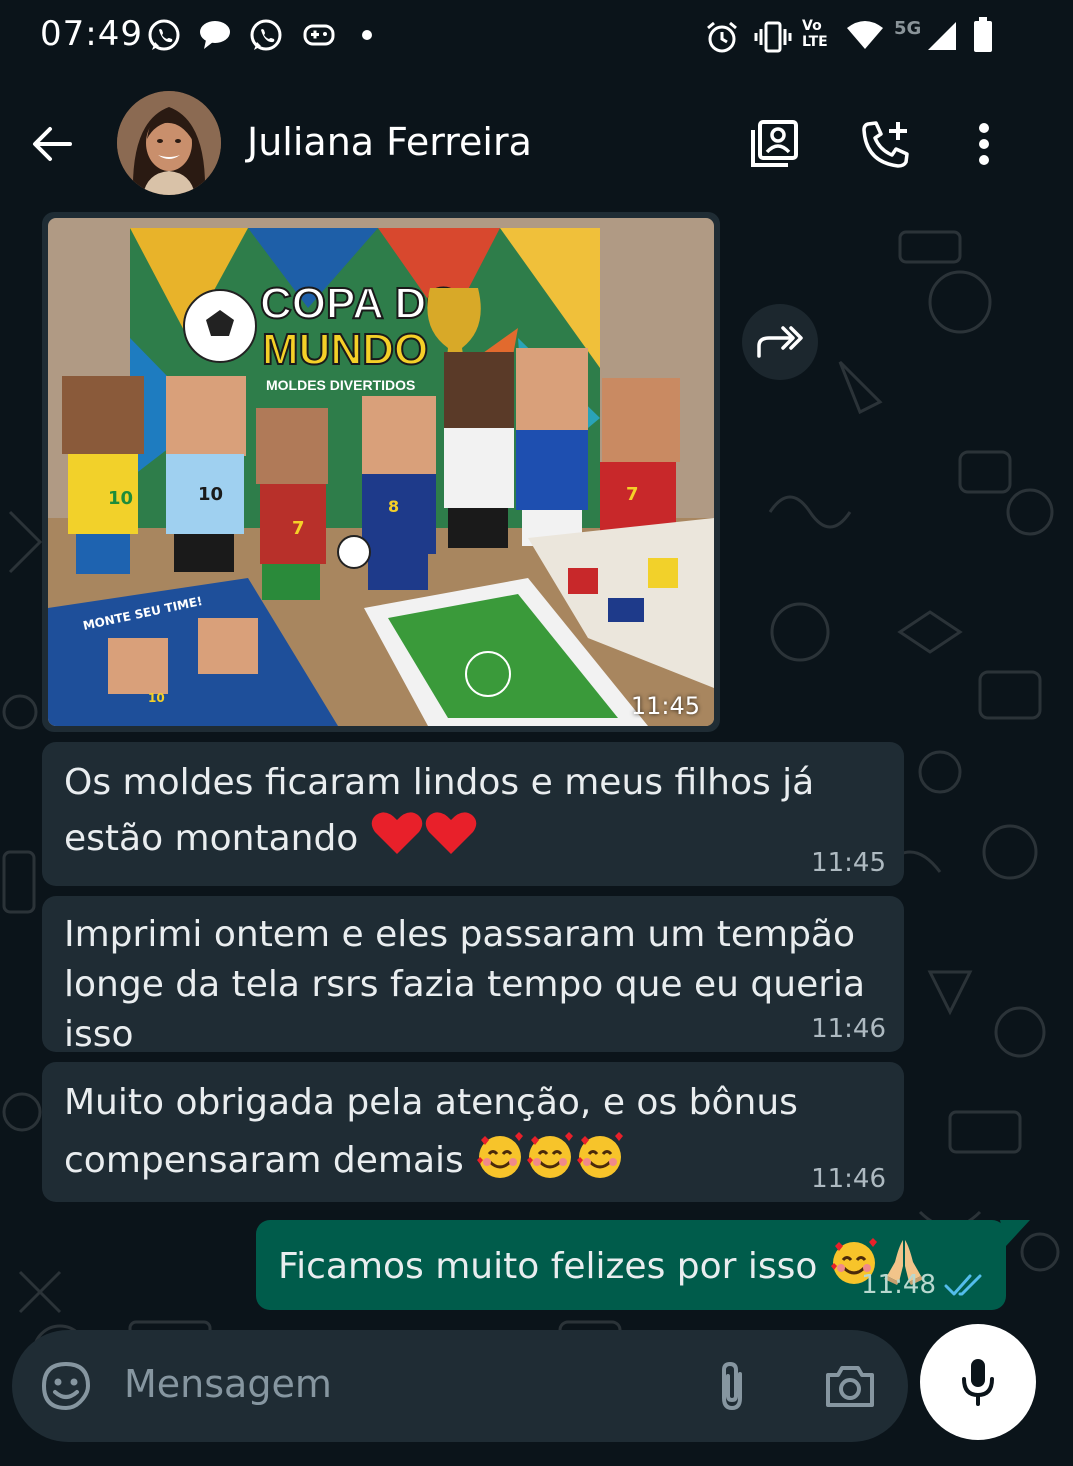 The height and width of the screenshot is (1466, 1073). I want to click on message-line-text: Ficamos muito felizes por isso, so click(548, 1266).